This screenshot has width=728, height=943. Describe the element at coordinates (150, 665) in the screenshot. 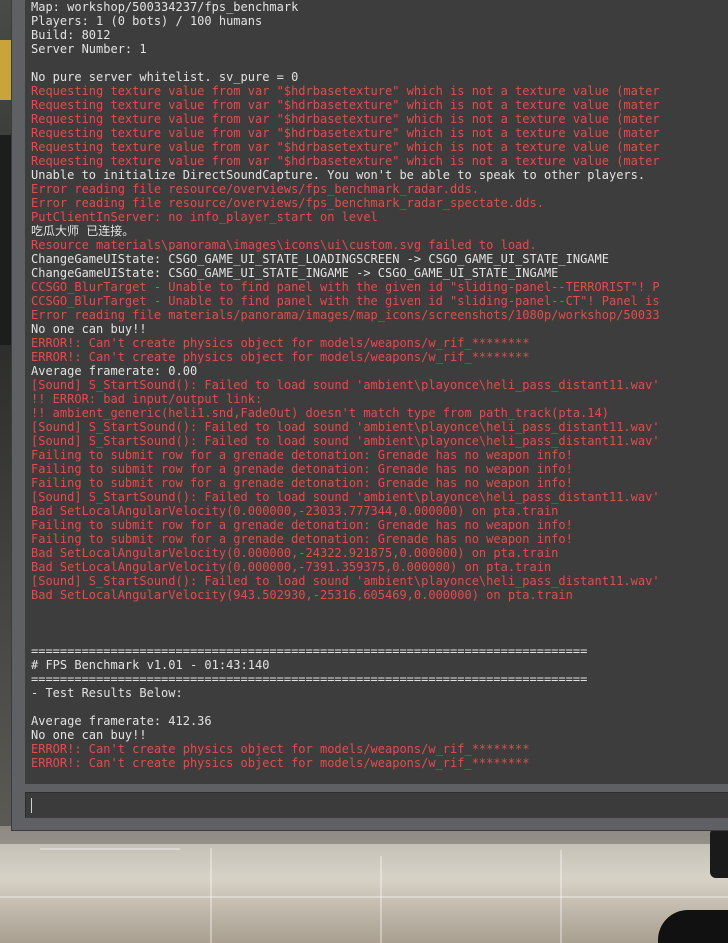

I see `console-line: # FPS Benchmark v1.01 - 01:43:140` at that location.